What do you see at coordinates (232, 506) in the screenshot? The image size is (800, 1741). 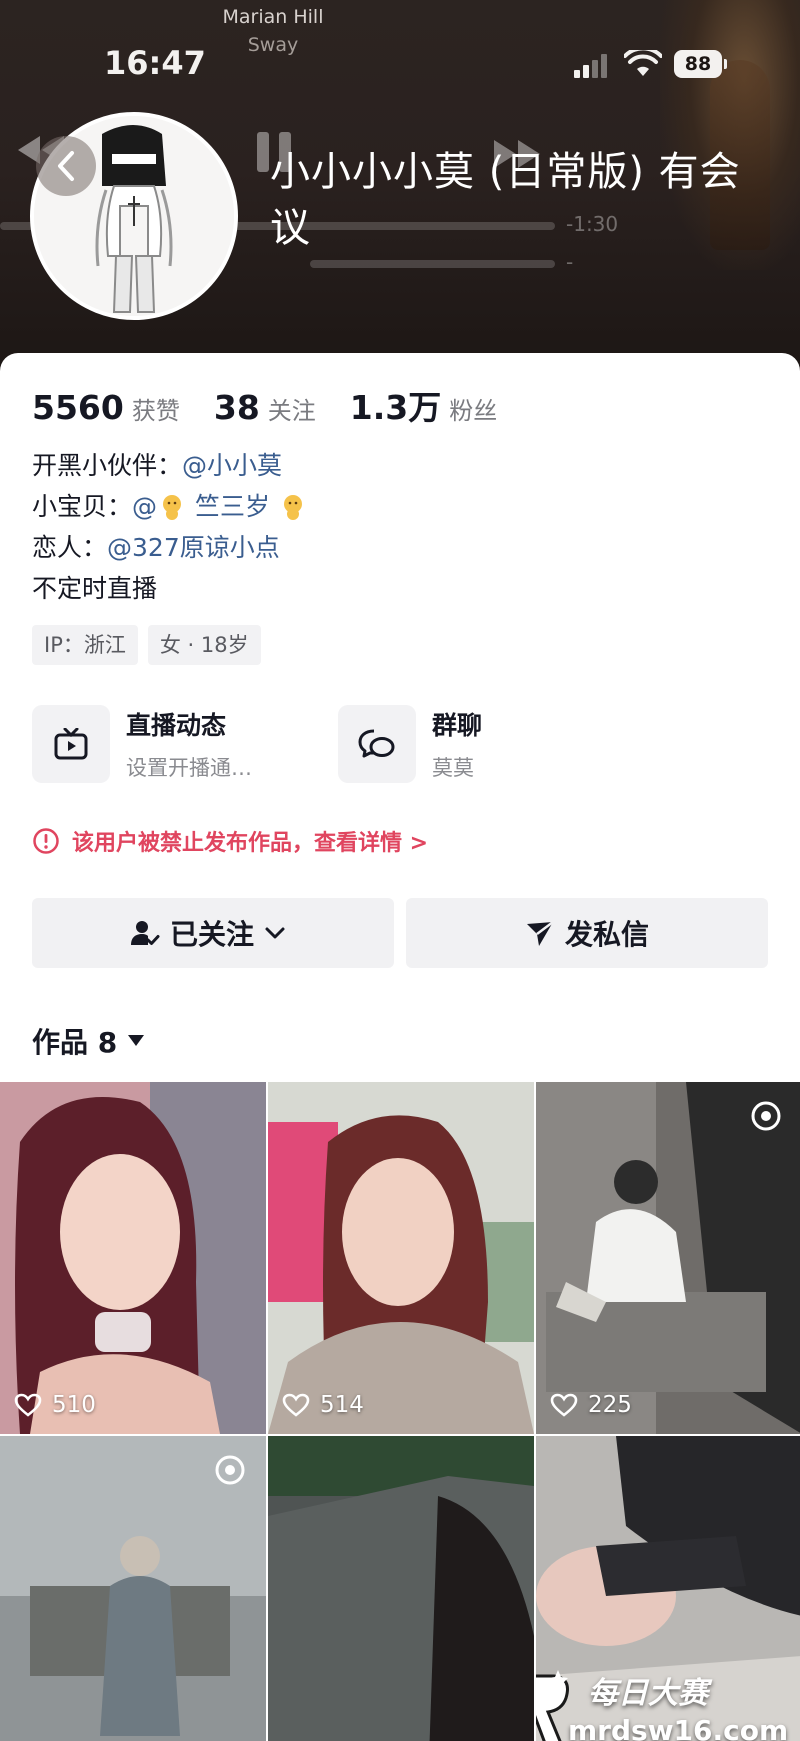 I see `bio-mention-2-name: 竺三岁` at bounding box center [232, 506].